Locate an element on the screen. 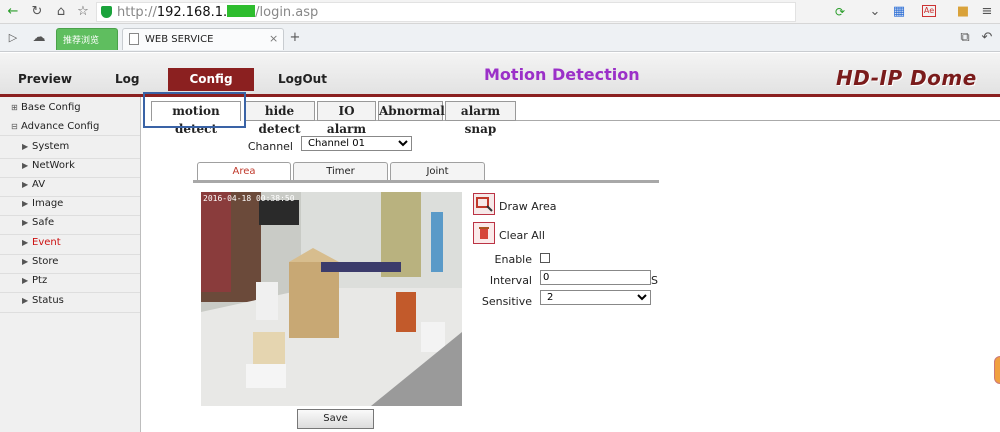 The image size is (1000, 432). channel-select: Channel 01 is located at coordinates (356, 143).